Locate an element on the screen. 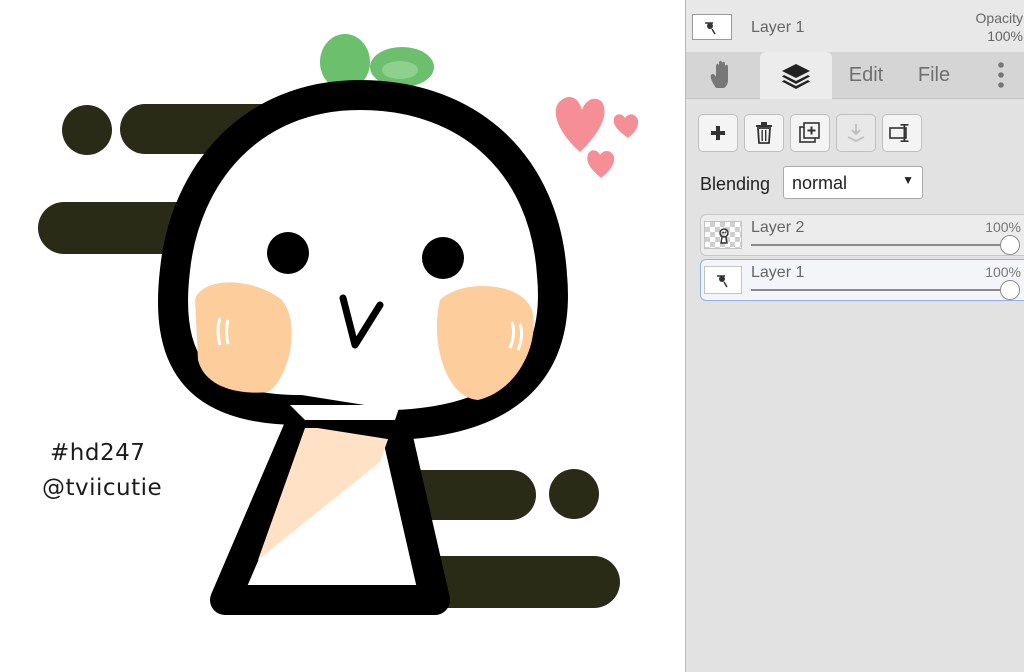 The image size is (1024, 672). layers-icon is located at coordinates (796, 76).